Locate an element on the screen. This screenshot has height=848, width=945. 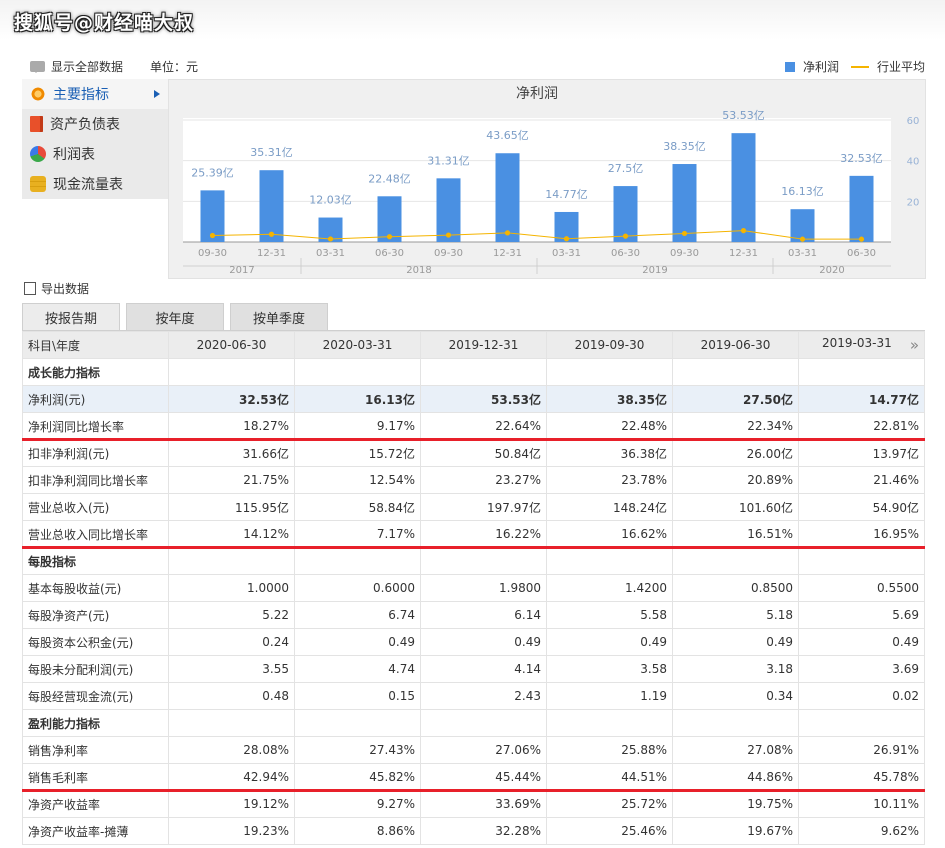
bar-data-label: 14.77亿 is located at coordinates (566, 194).